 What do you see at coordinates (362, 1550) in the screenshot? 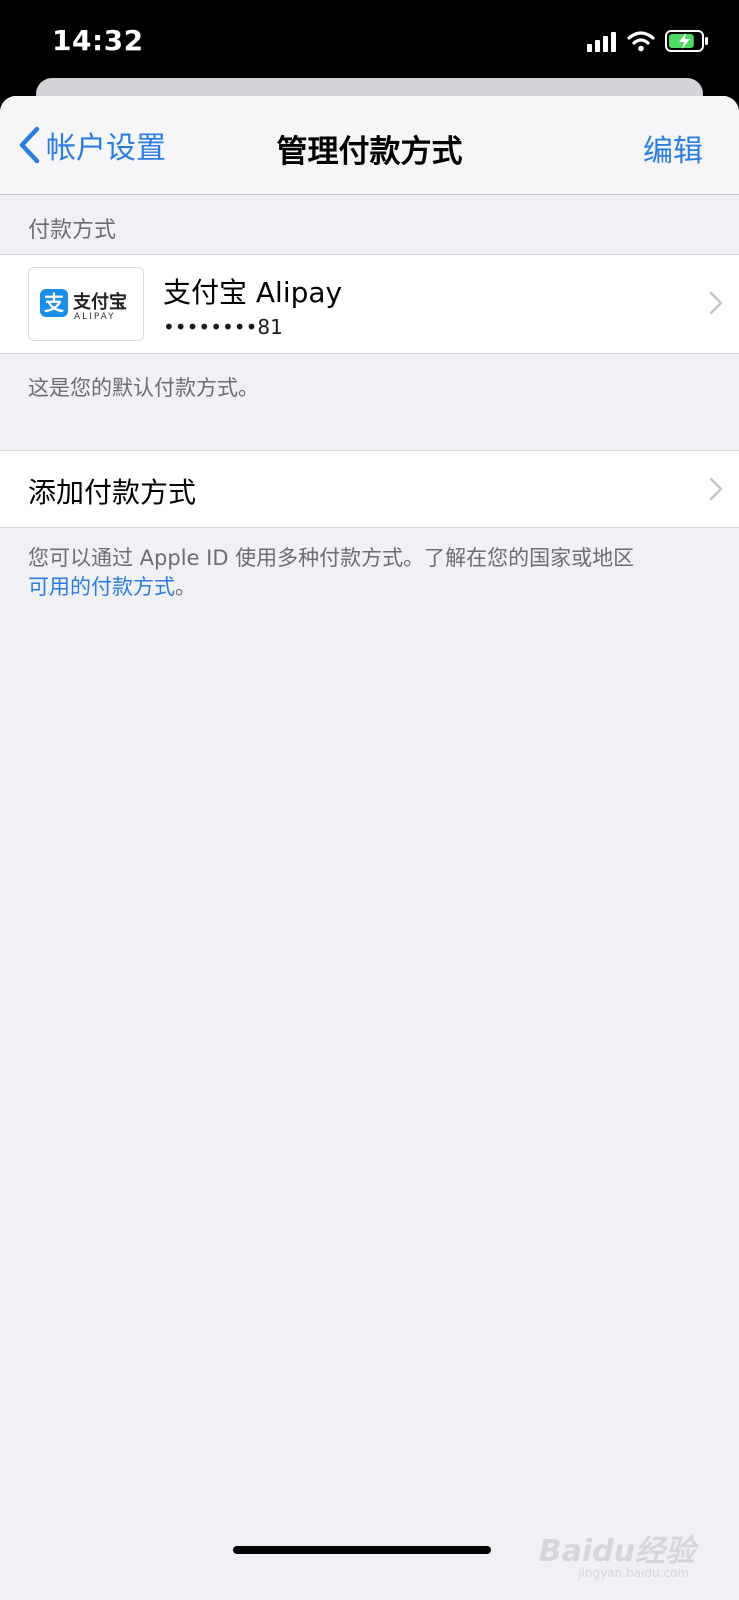
I see `home-indicator` at bounding box center [362, 1550].